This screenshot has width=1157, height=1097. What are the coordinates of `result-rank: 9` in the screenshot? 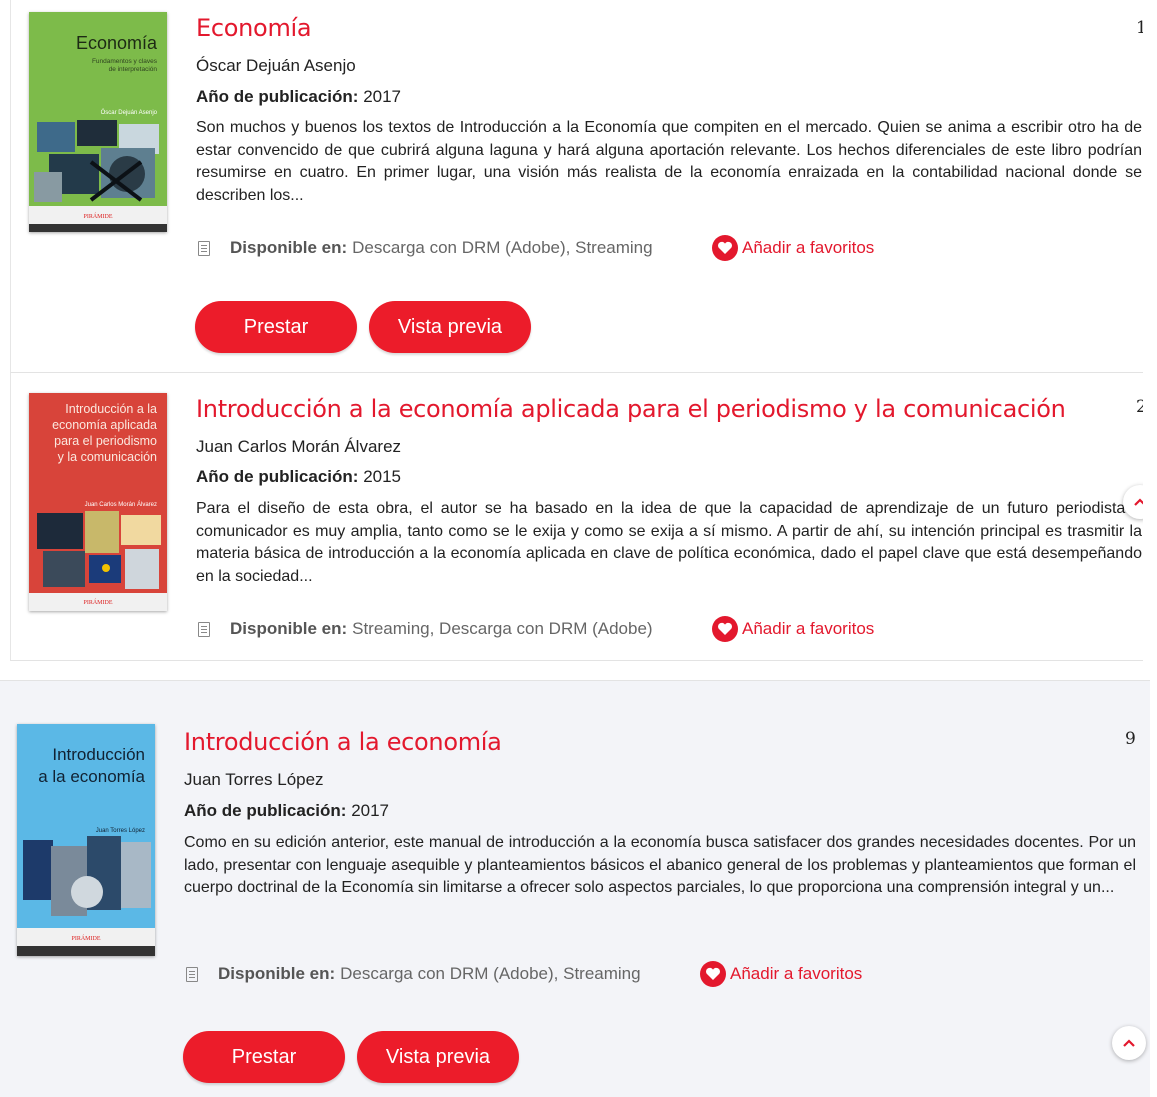 It's located at (1130, 739).